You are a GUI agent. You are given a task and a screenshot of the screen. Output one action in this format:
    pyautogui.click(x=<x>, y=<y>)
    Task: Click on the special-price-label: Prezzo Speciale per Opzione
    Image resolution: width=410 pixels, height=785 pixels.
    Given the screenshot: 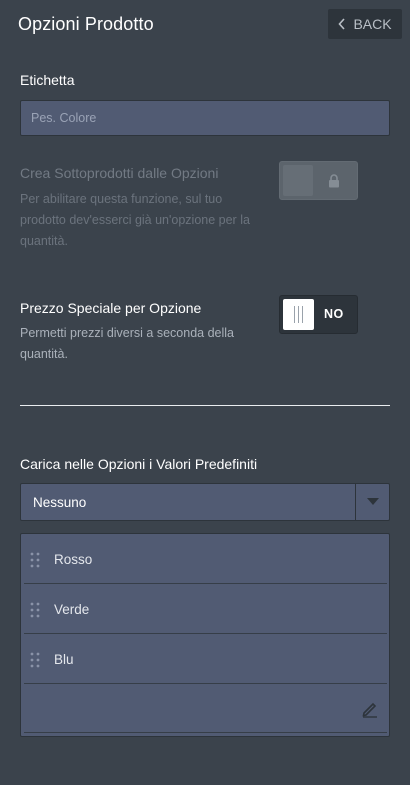 What is the action you would take?
    pyautogui.click(x=111, y=308)
    